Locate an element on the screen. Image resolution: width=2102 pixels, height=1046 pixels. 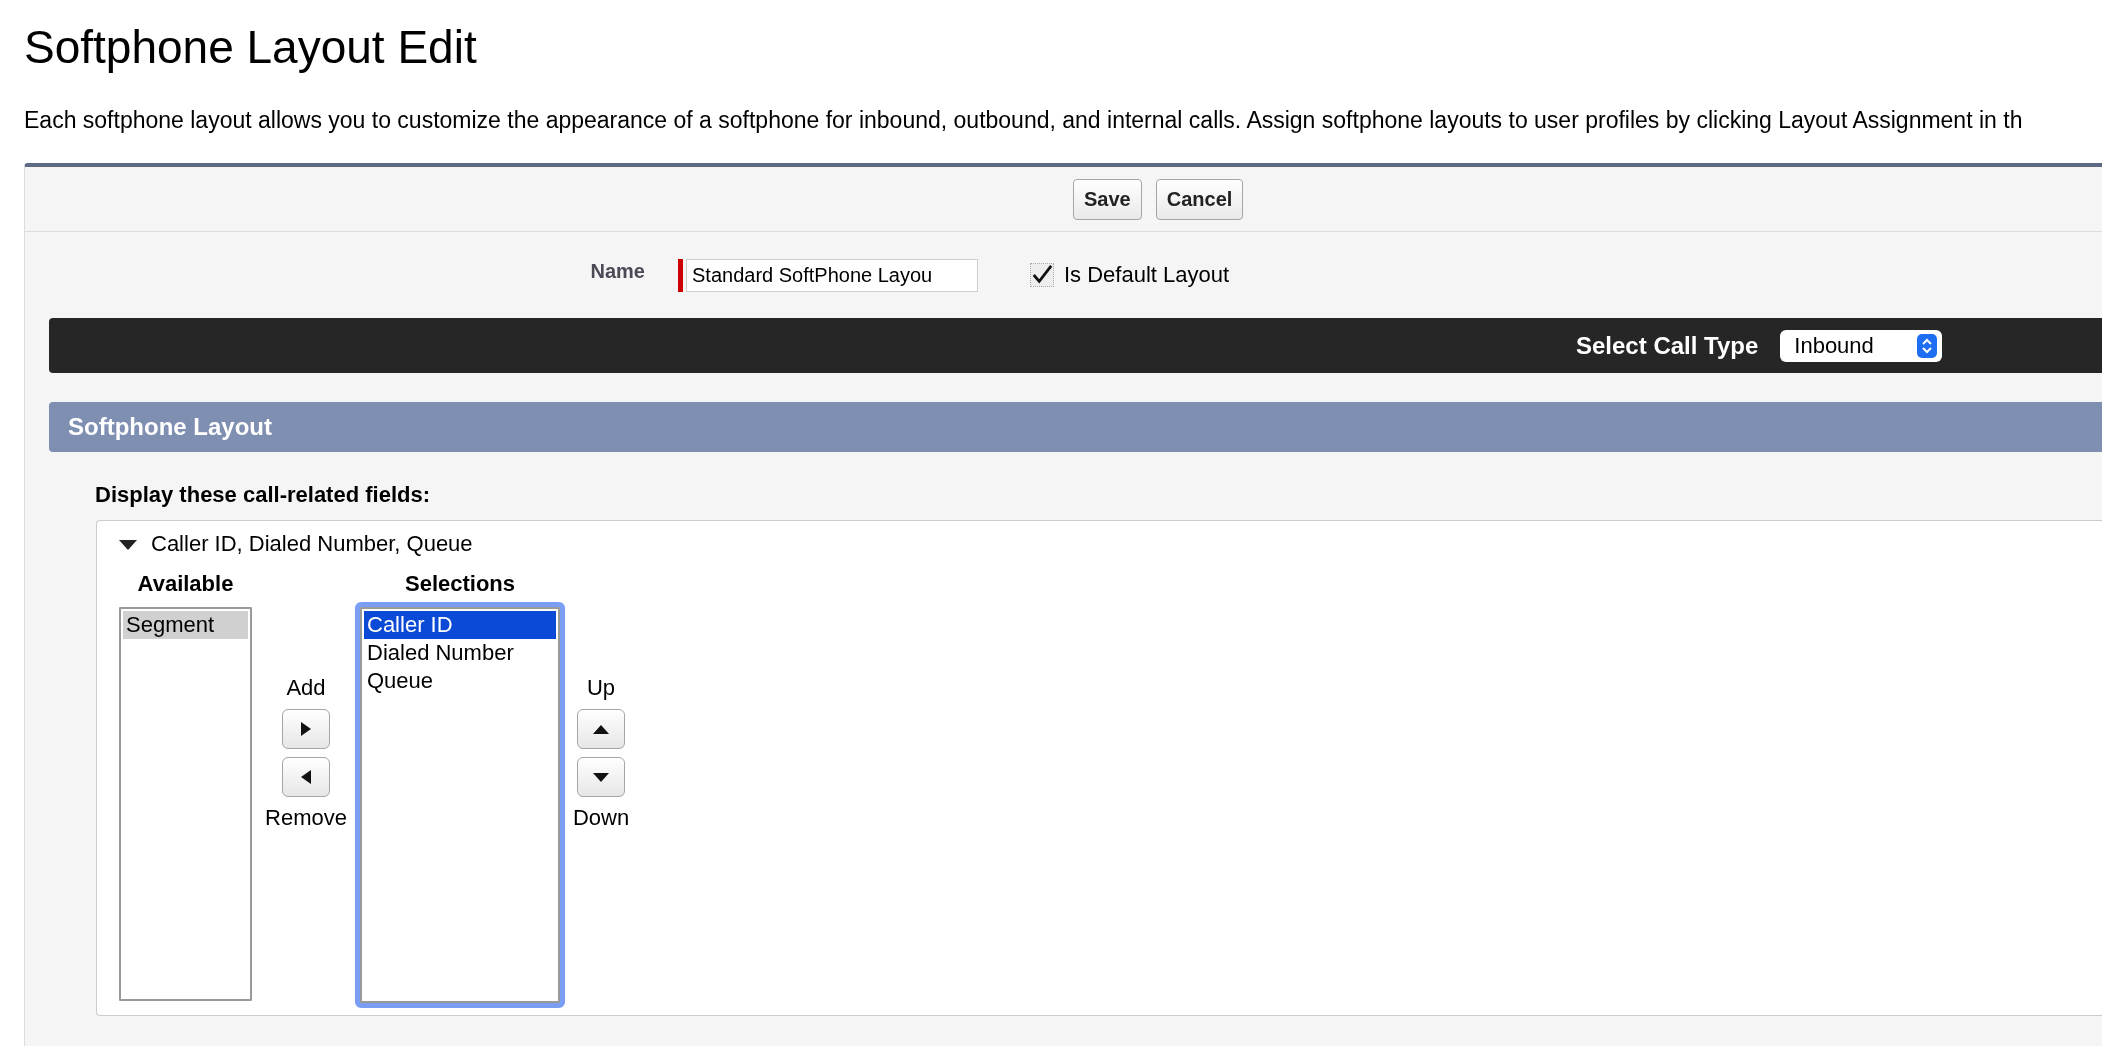
section-header: Softphone Layout is located at coordinates (1075, 427).